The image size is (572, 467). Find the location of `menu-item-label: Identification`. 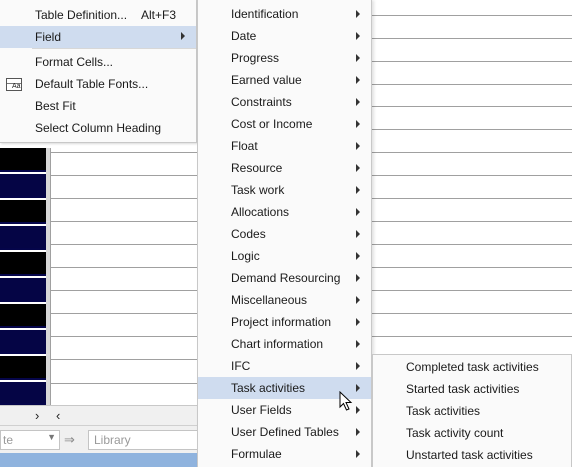

menu-item-label: Identification is located at coordinates (265, 14).